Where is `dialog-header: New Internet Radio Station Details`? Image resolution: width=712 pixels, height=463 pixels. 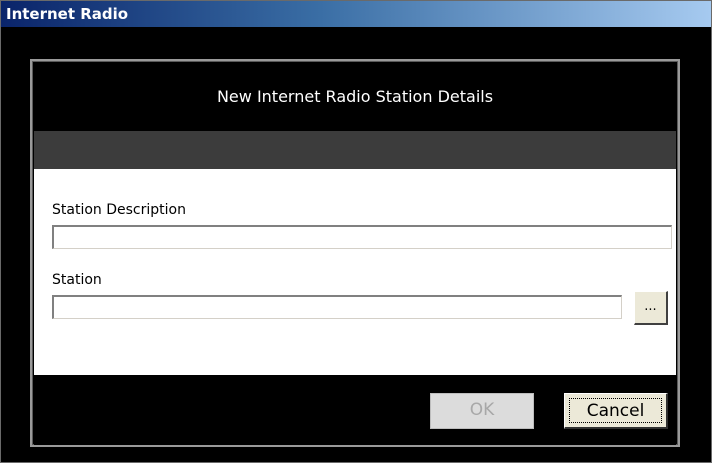
dialog-header: New Internet Radio Station Details is located at coordinates (355, 97).